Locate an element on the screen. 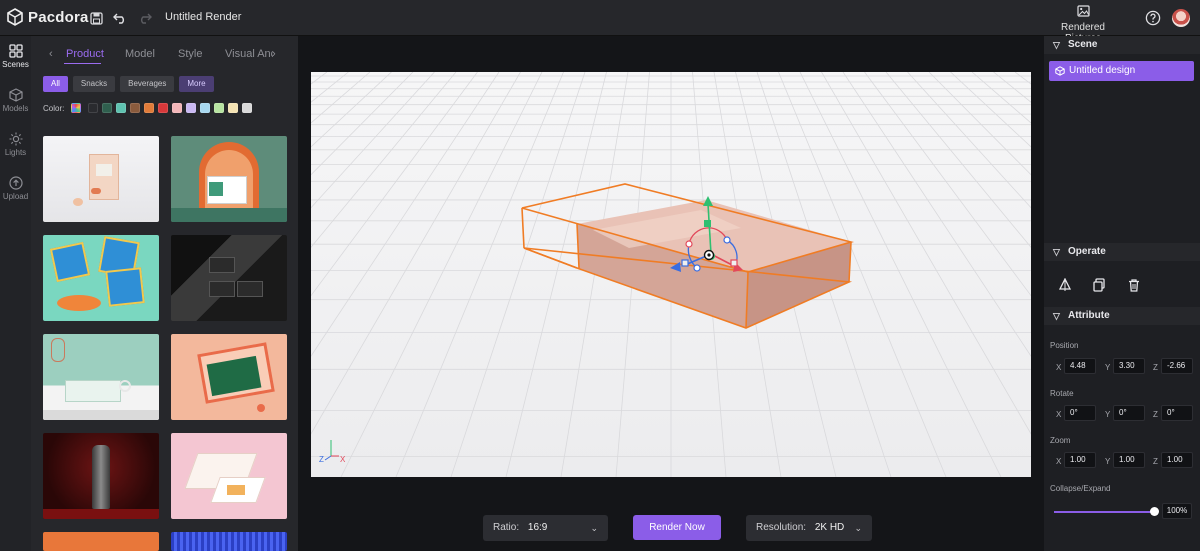  tab-product: Product is located at coordinates (85, 54).